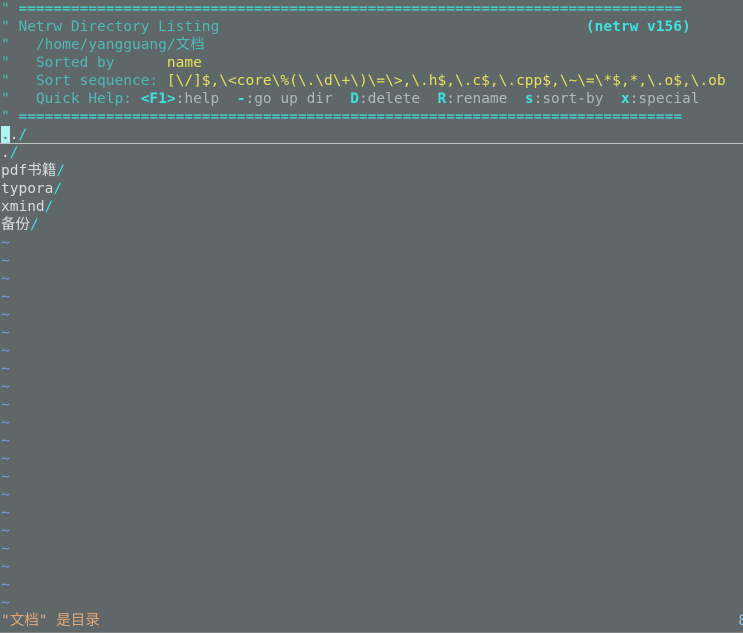 This screenshot has width=743, height=633. What do you see at coordinates (23, 207) in the screenshot?
I see `directory-entry-name: xmind` at bounding box center [23, 207].